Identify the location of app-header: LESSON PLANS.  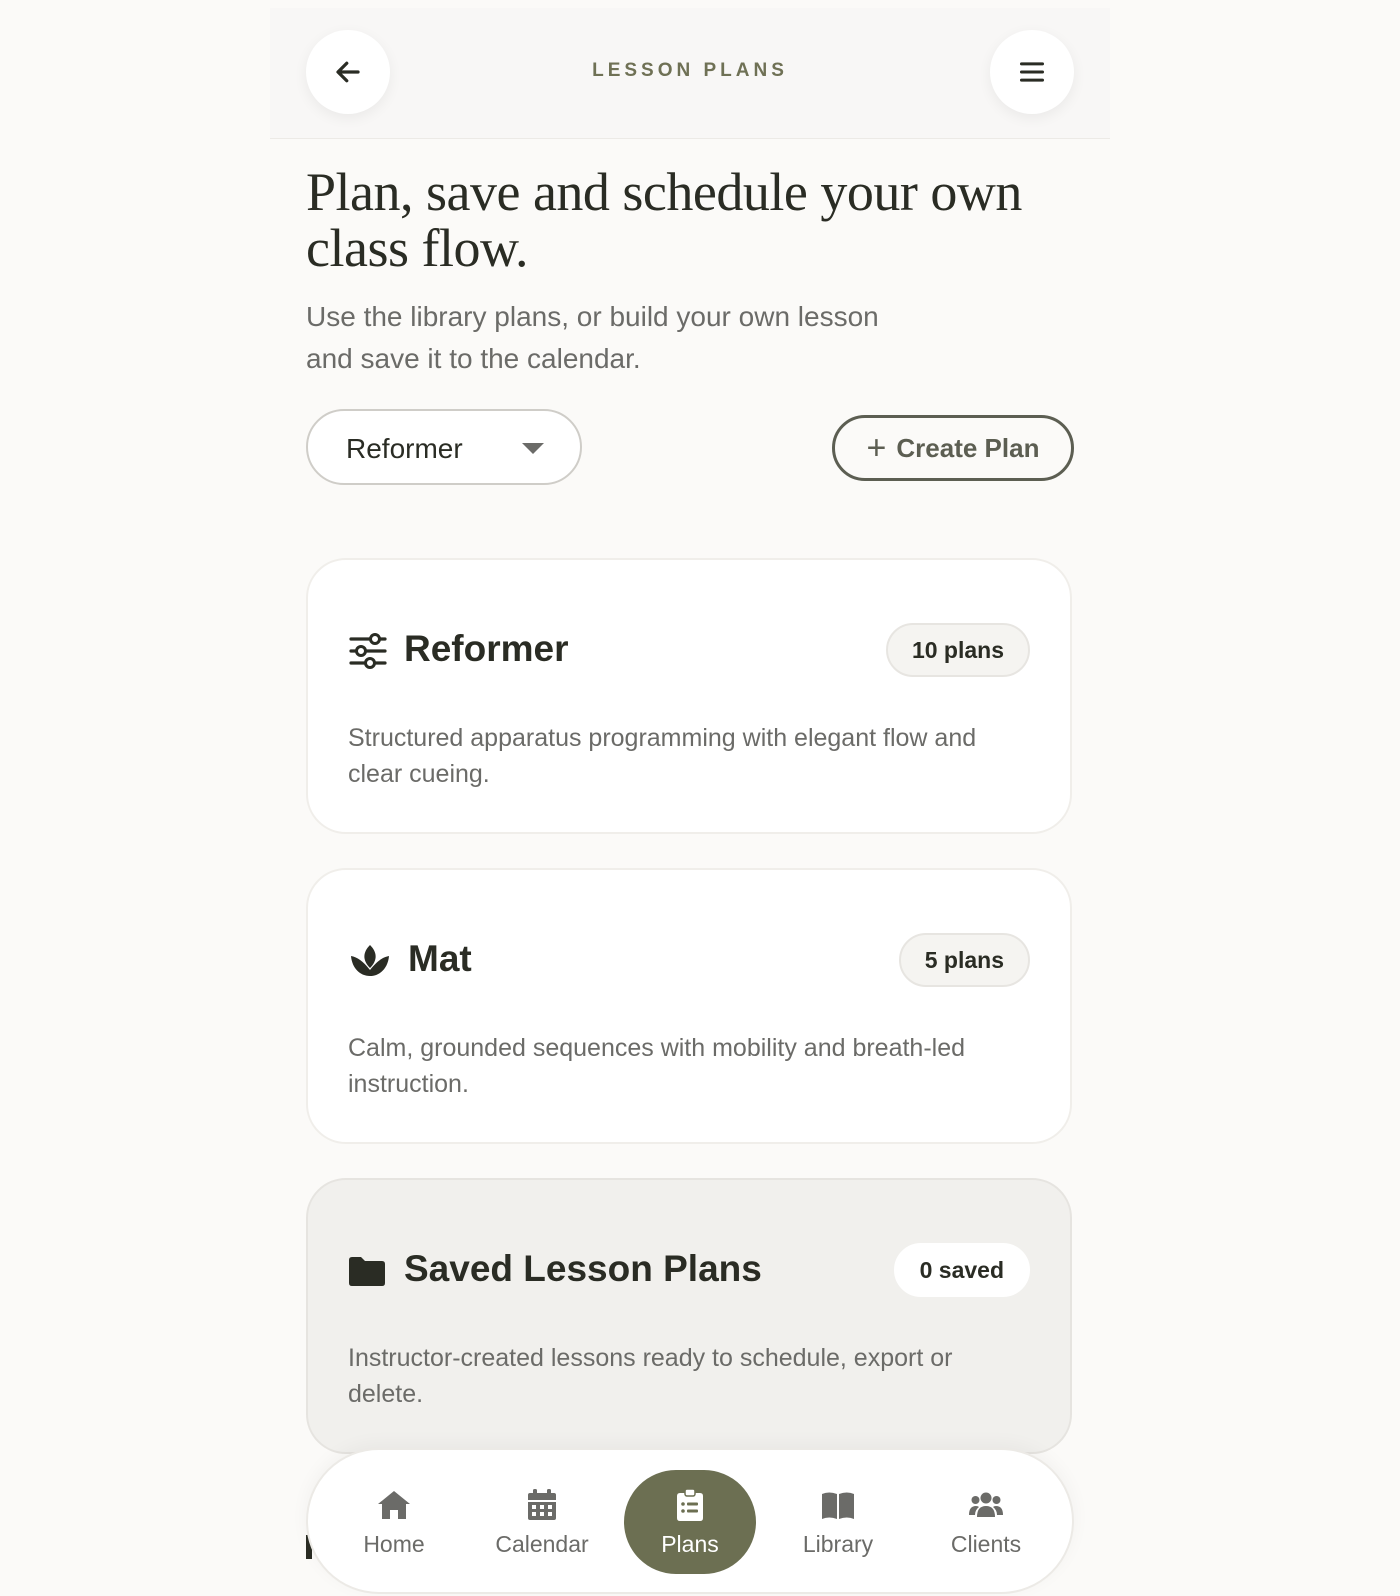
(690, 73).